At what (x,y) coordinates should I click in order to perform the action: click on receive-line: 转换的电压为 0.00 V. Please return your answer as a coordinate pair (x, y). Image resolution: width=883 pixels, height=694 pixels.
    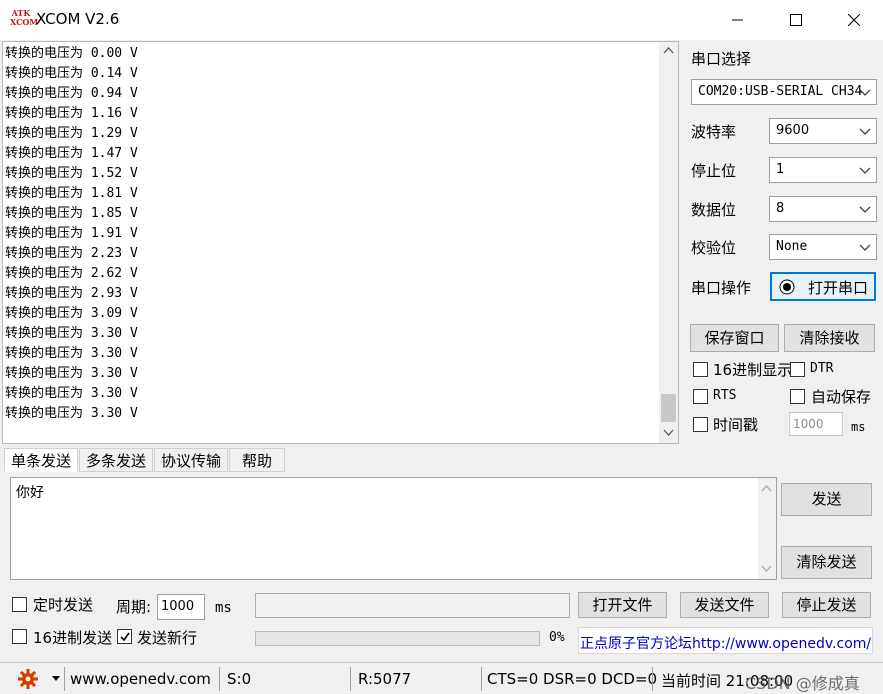
    Looking at the image, I should click on (71, 53).